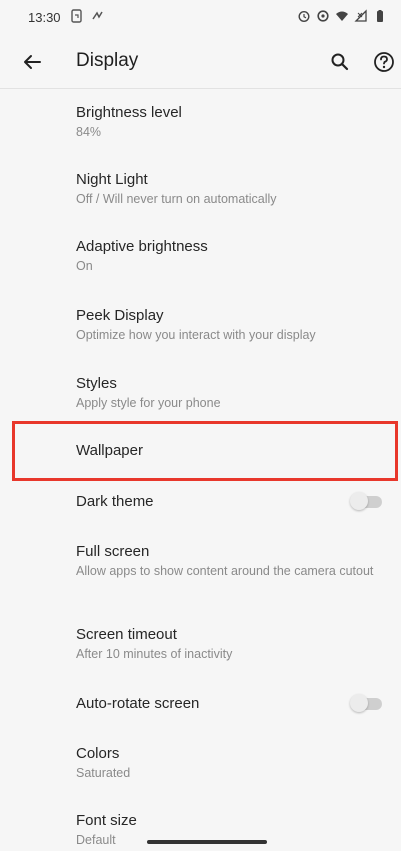  I want to click on setting-brightness-level: Brightness level 84%, so click(200, 128).